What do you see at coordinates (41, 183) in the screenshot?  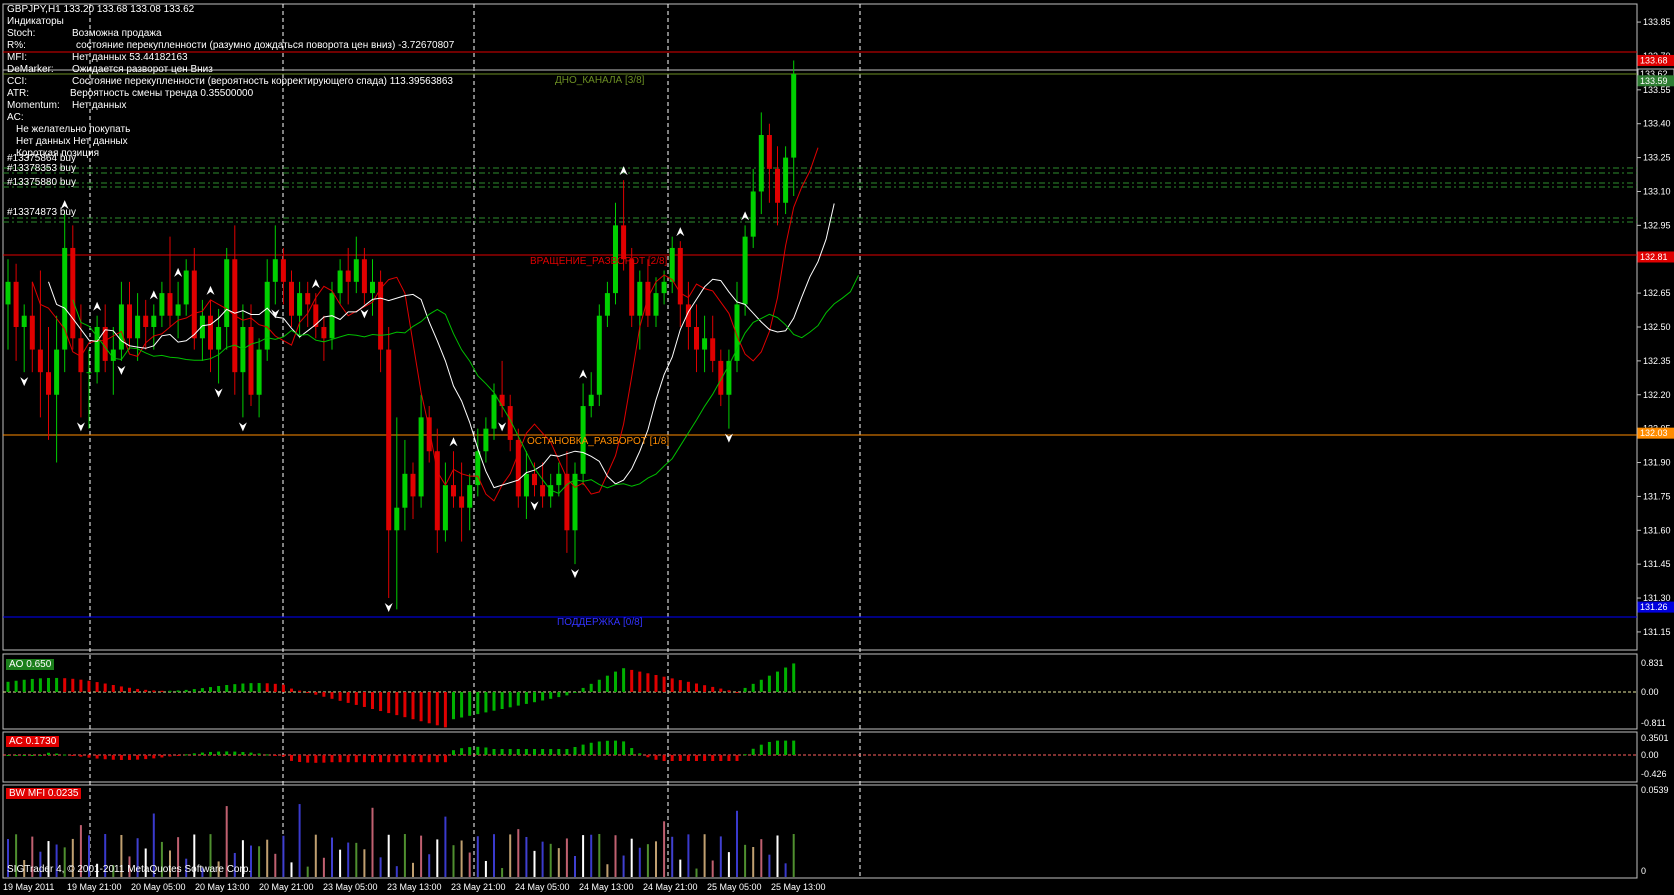 I see `order-label: #13375880 buy` at bounding box center [41, 183].